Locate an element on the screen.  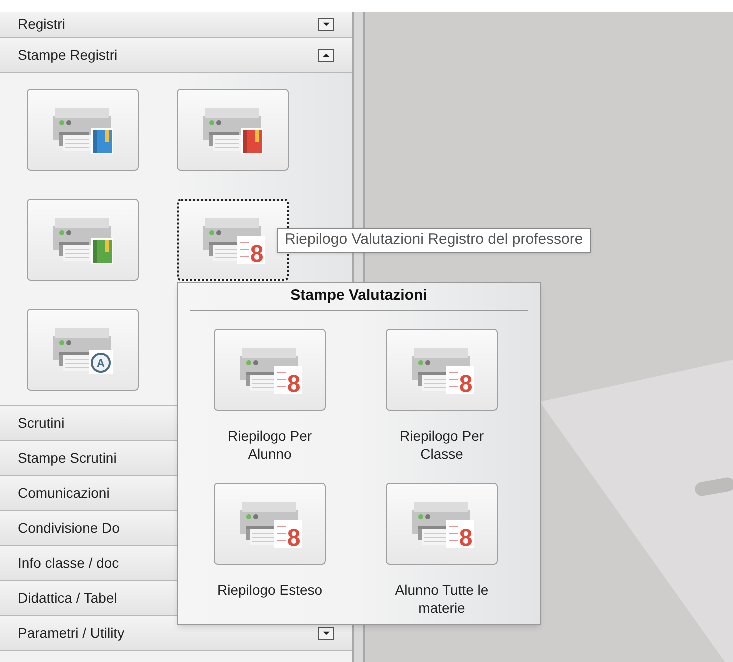
item-label: Alunno Tutte le materie is located at coordinates (442, 599).